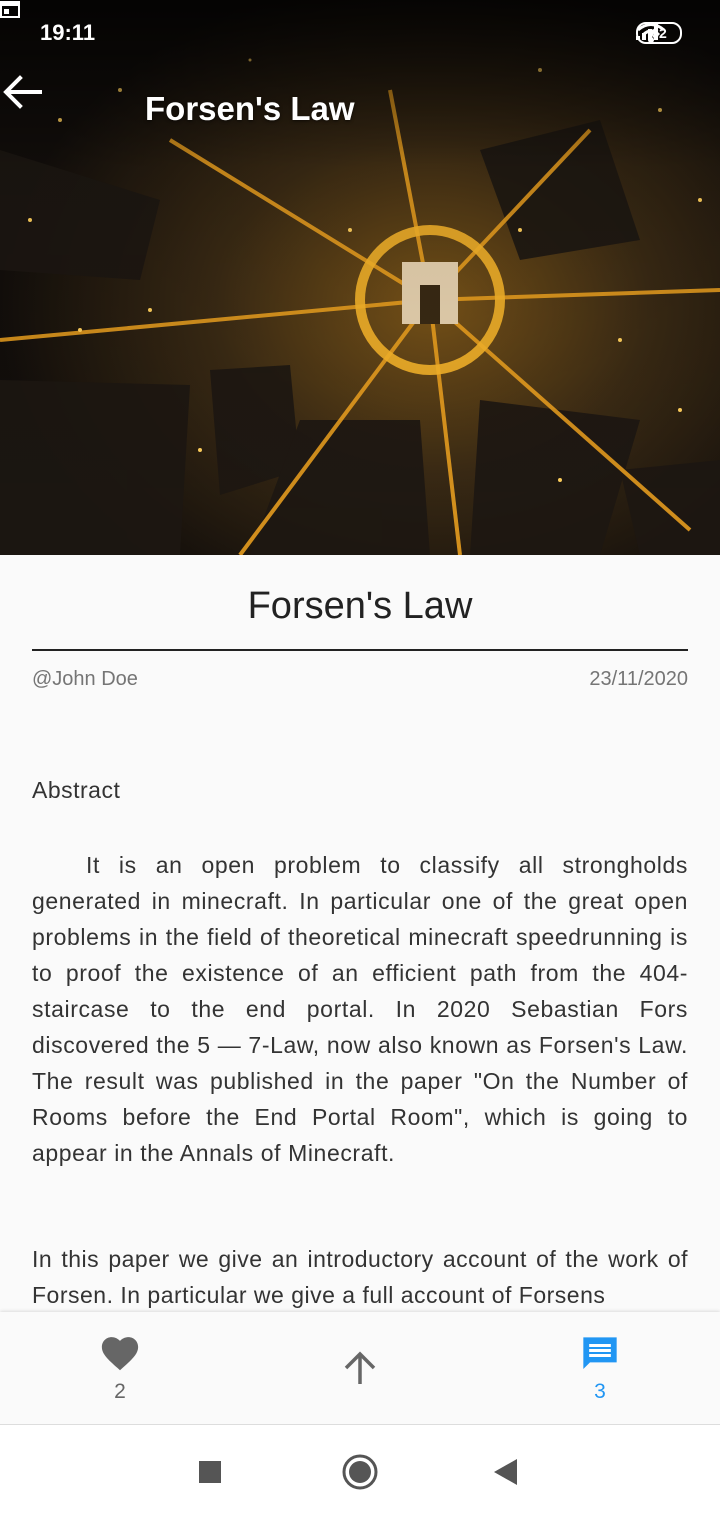 This screenshot has width=720, height=1520. I want to click on article-title: Forsen's Law, so click(360, 606).